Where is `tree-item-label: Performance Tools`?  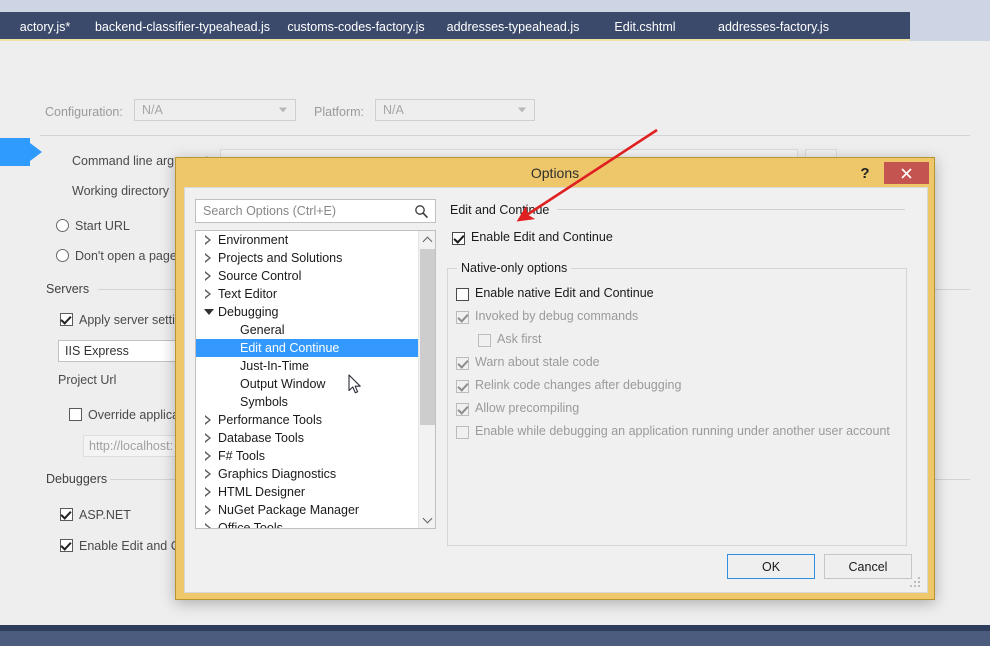
tree-item-label: Performance Tools is located at coordinates (270, 420).